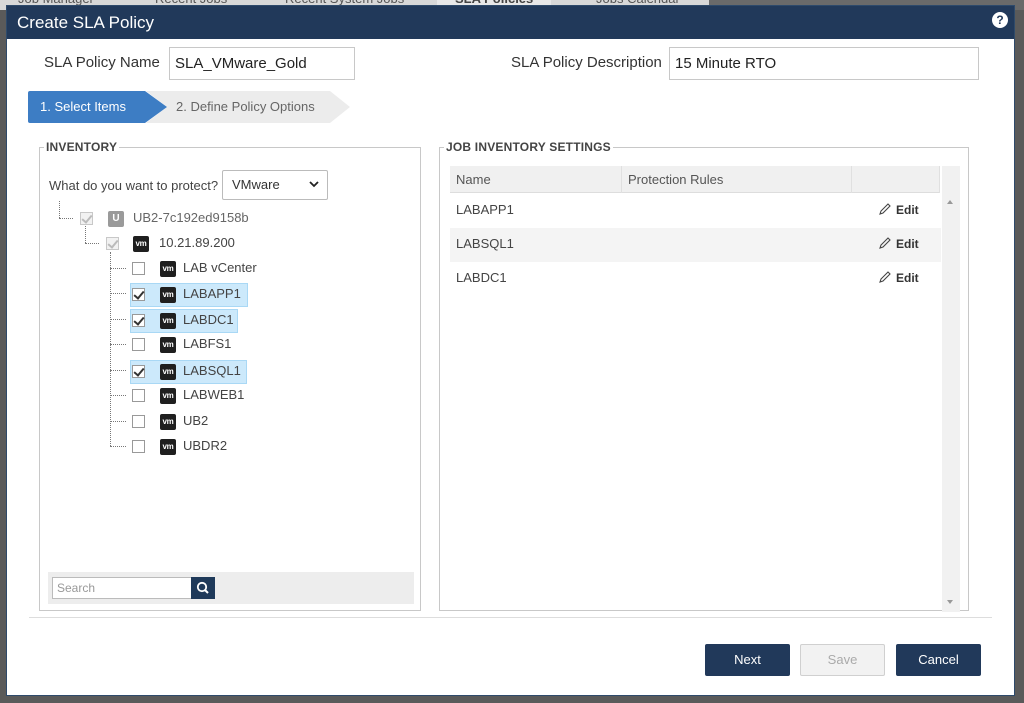 Image resolution: width=1024 pixels, height=703 pixels. What do you see at coordinates (112, 243) in the screenshot?
I see `host-checkbox` at bounding box center [112, 243].